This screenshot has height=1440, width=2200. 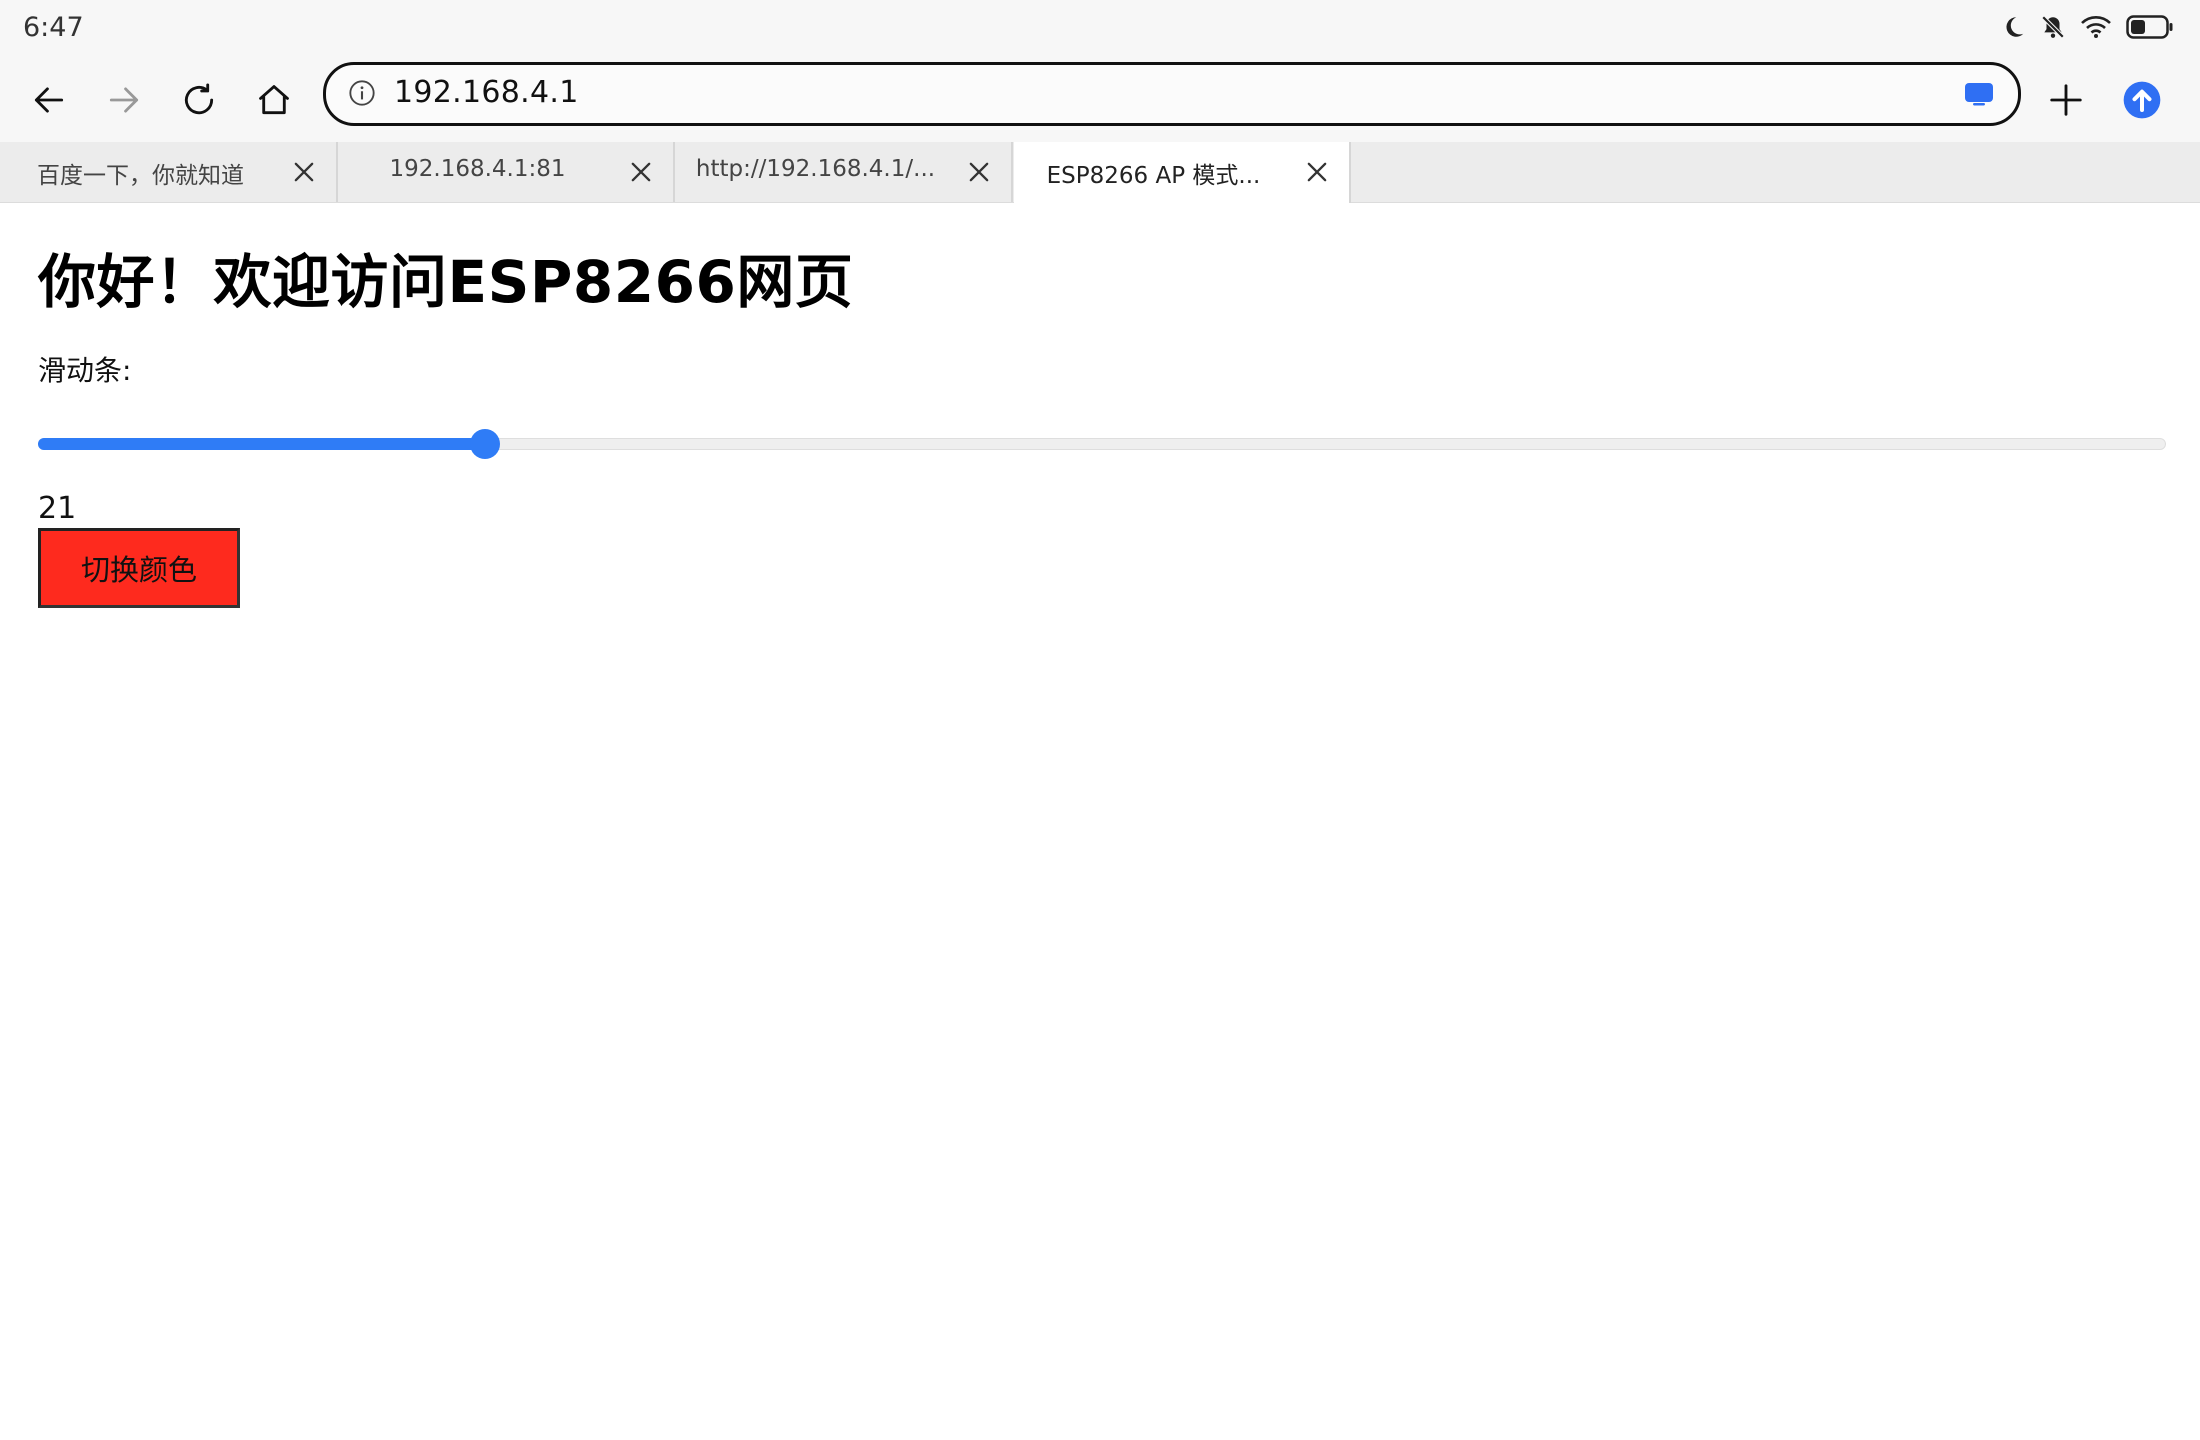 What do you see at coordinates (140, 176) in the screenshot?
I see `tab-label: 百度一下，你就知道` at bounding box center [140, 176].